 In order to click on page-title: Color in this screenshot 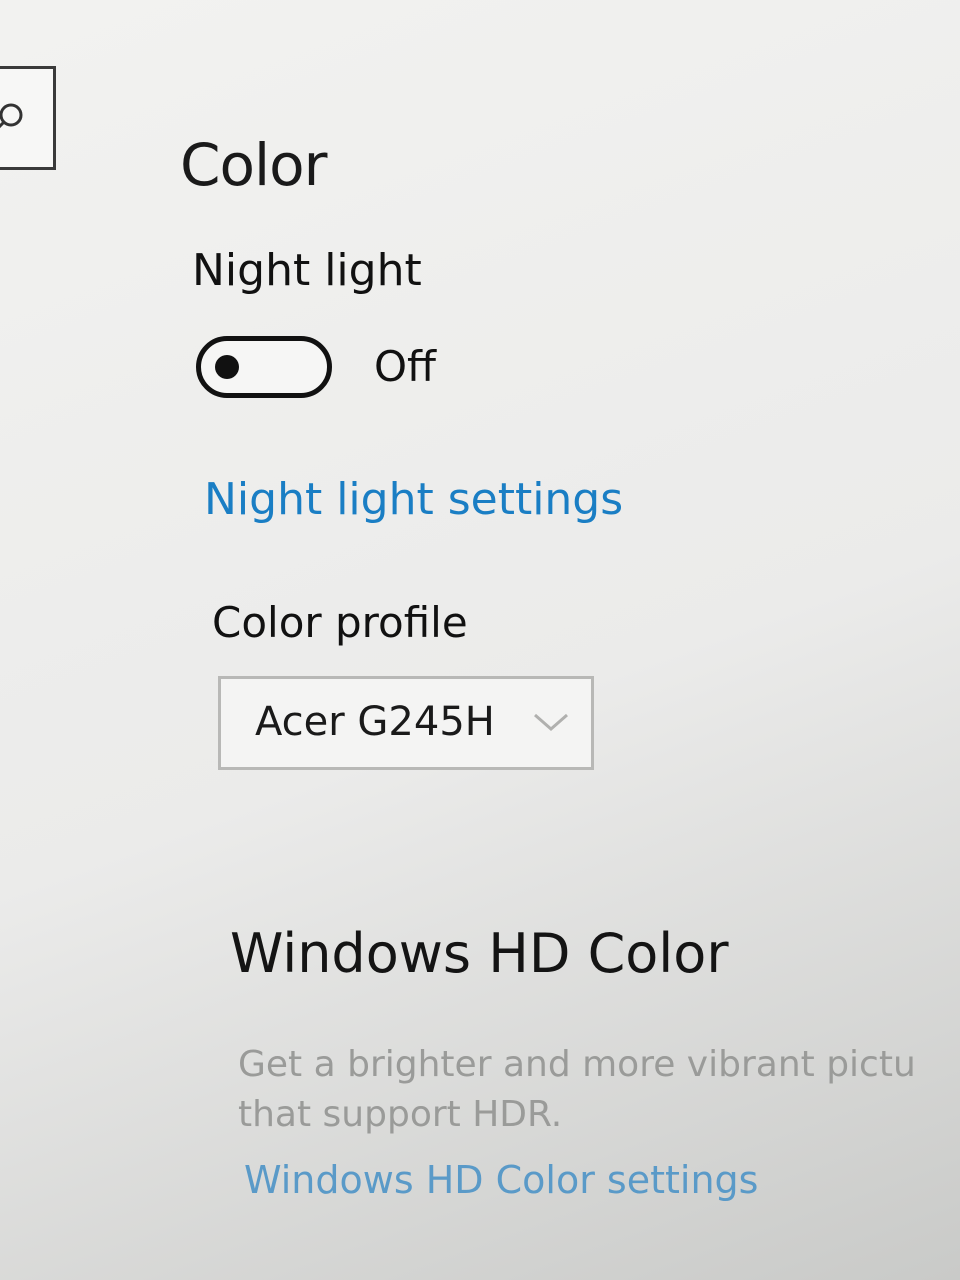, I will do `click(253, 164)`.